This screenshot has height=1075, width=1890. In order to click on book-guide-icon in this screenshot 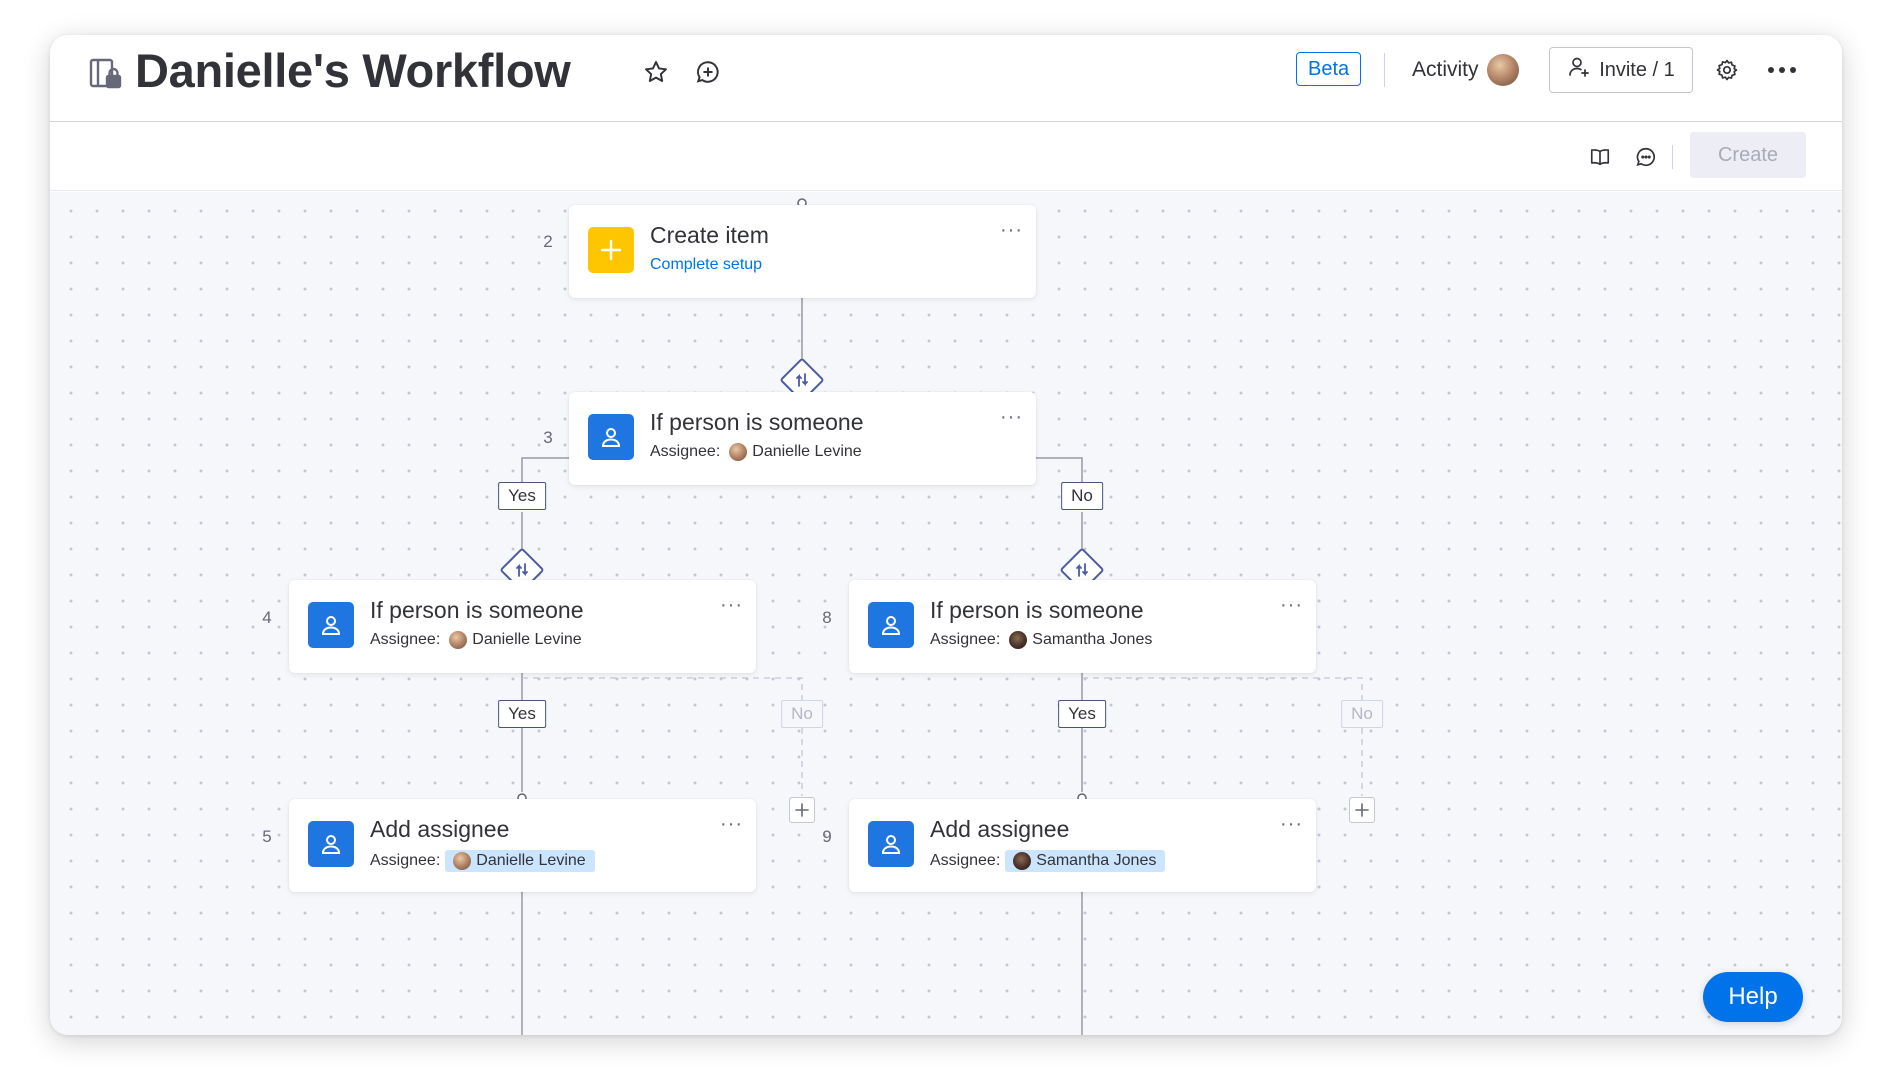, I will do `click(1600, 157)`.